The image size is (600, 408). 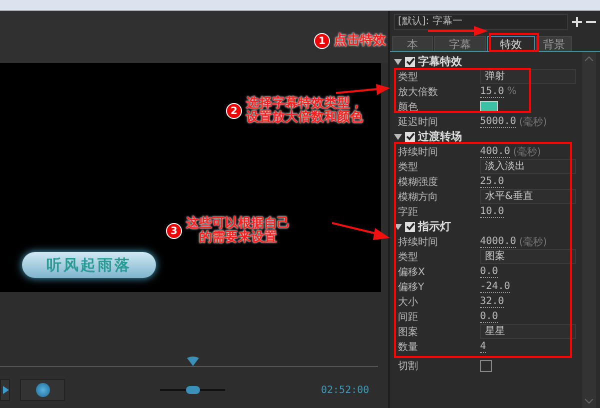 I want to click on color-swatch, so click(x=489, y=106).